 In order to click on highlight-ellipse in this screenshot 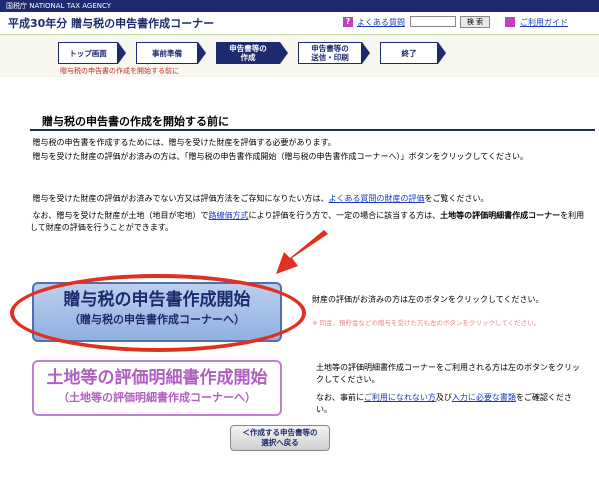, I will do `click(158, 313)`.